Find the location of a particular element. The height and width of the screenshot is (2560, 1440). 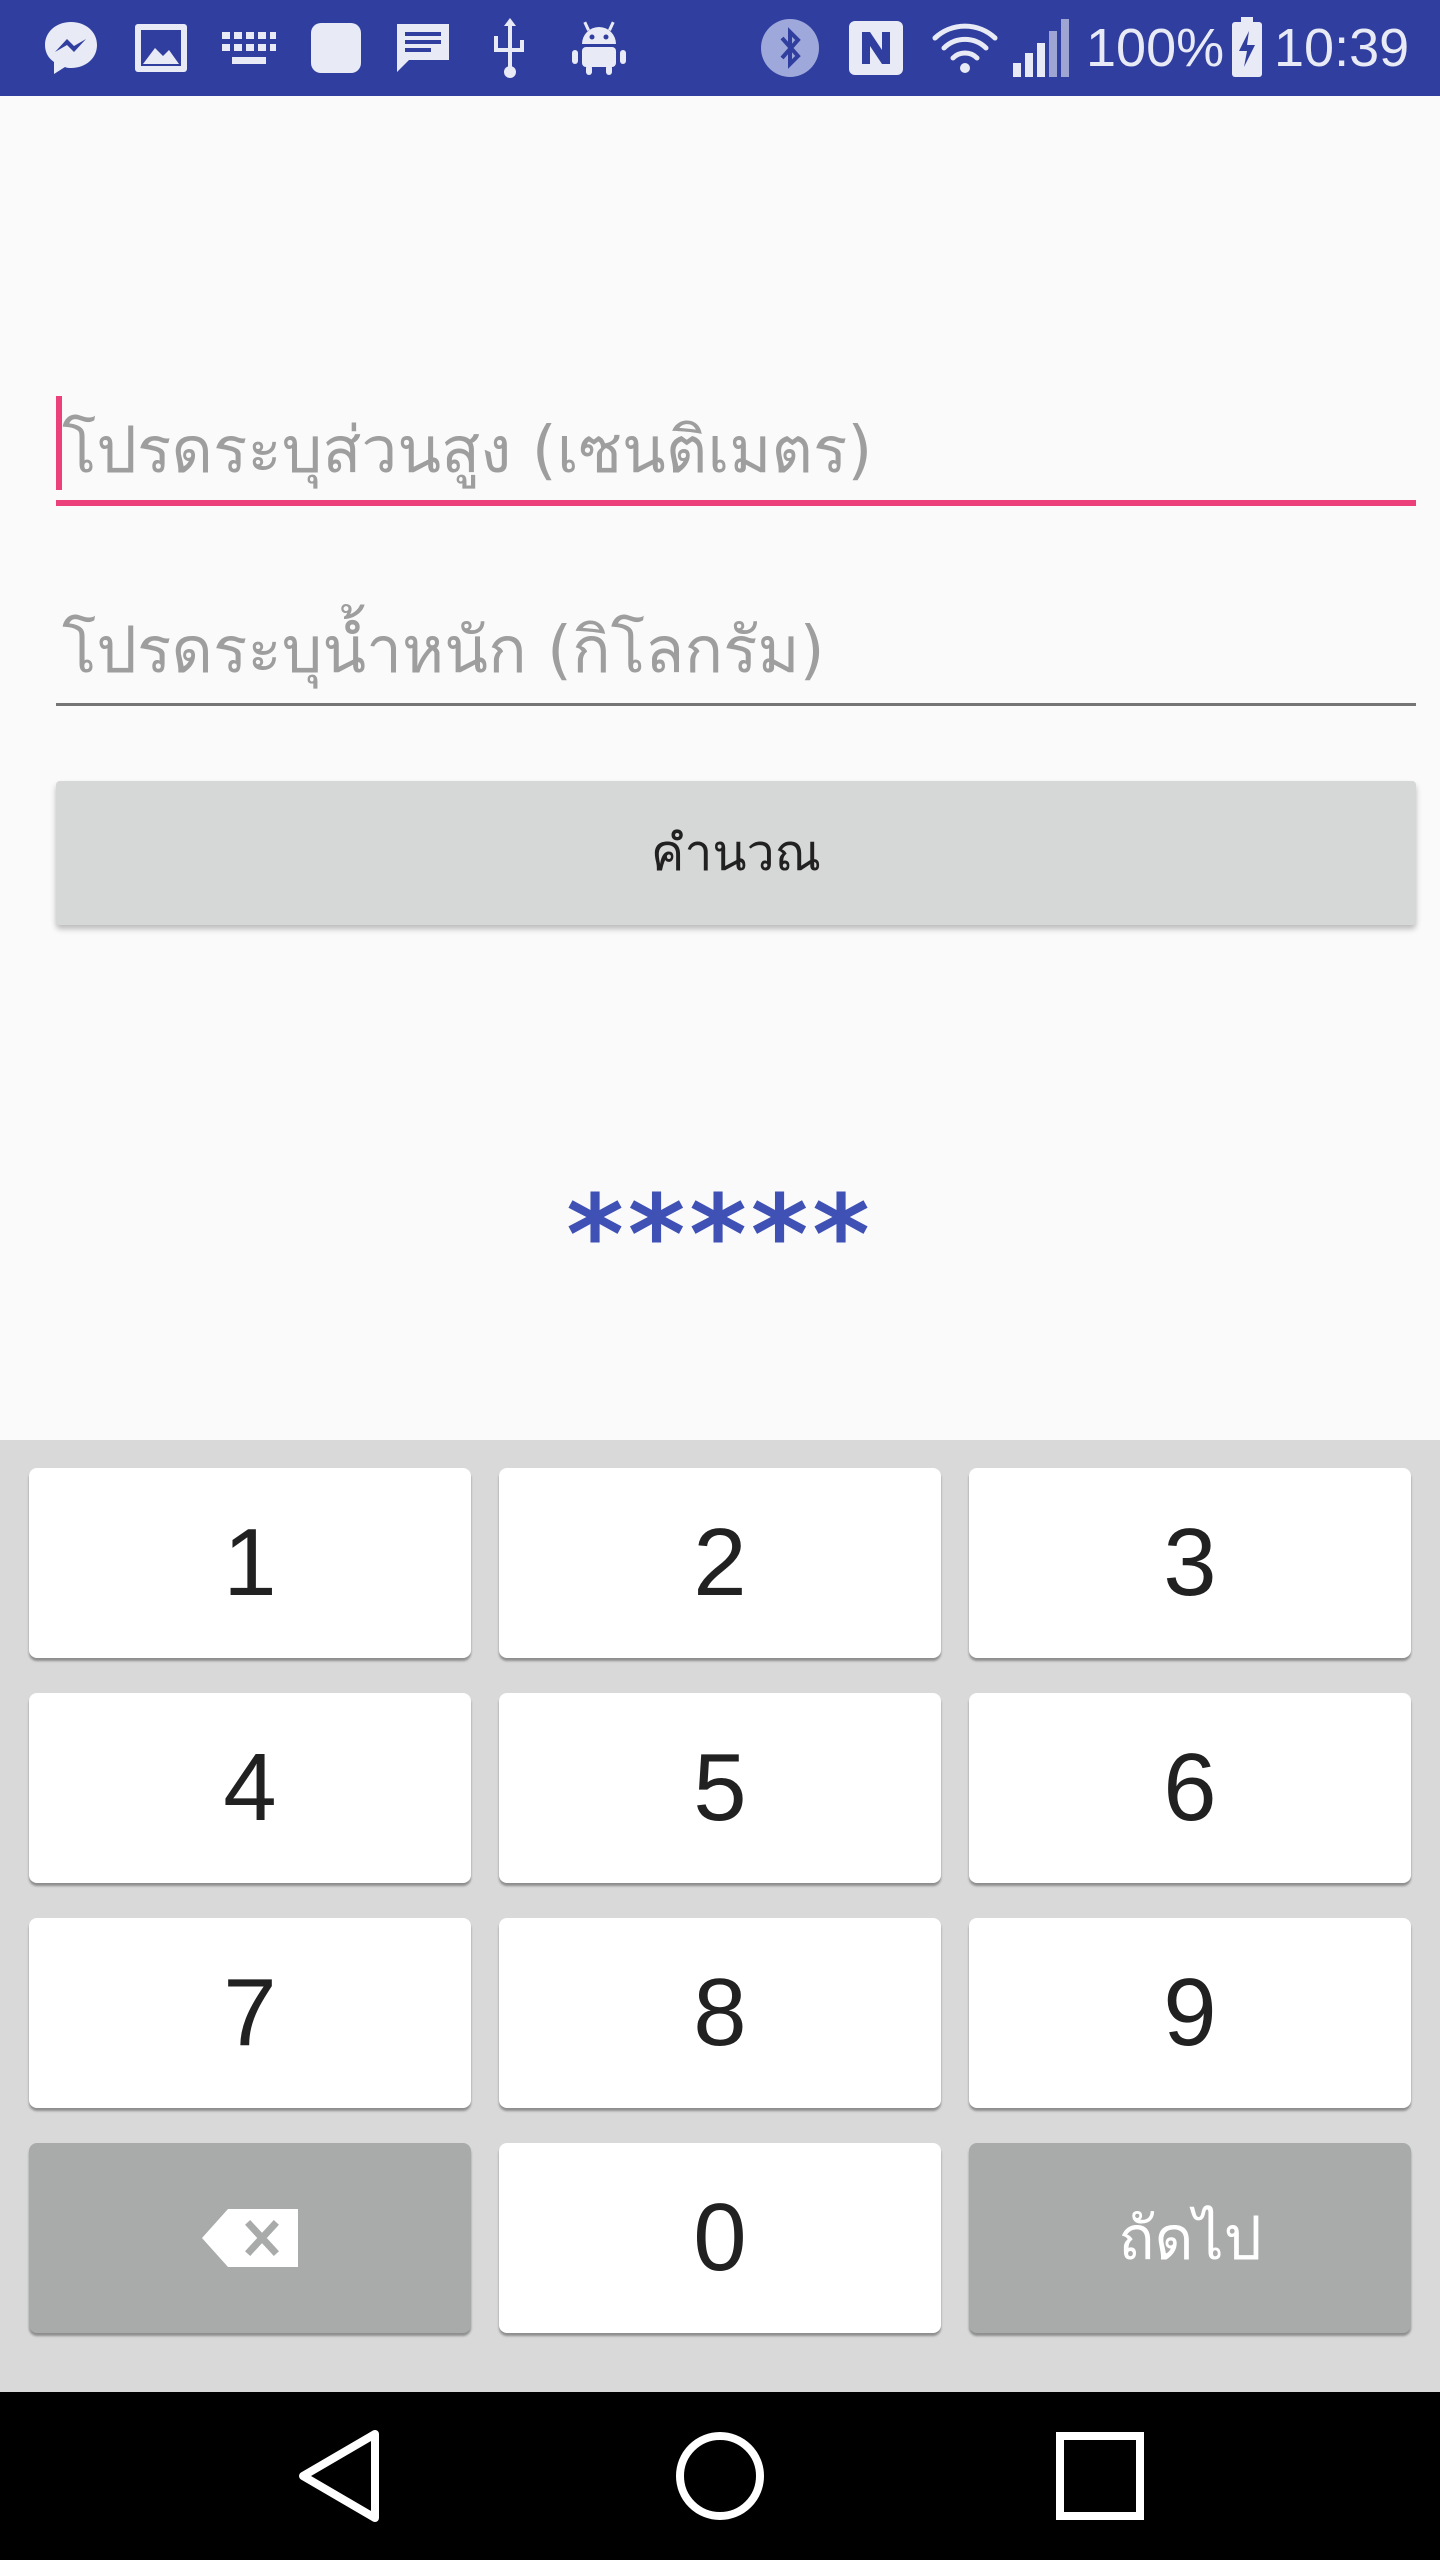

height-input: โปรดระบุส่วนสูง (เซนติเมตร) is located at coordinates (736, 451).